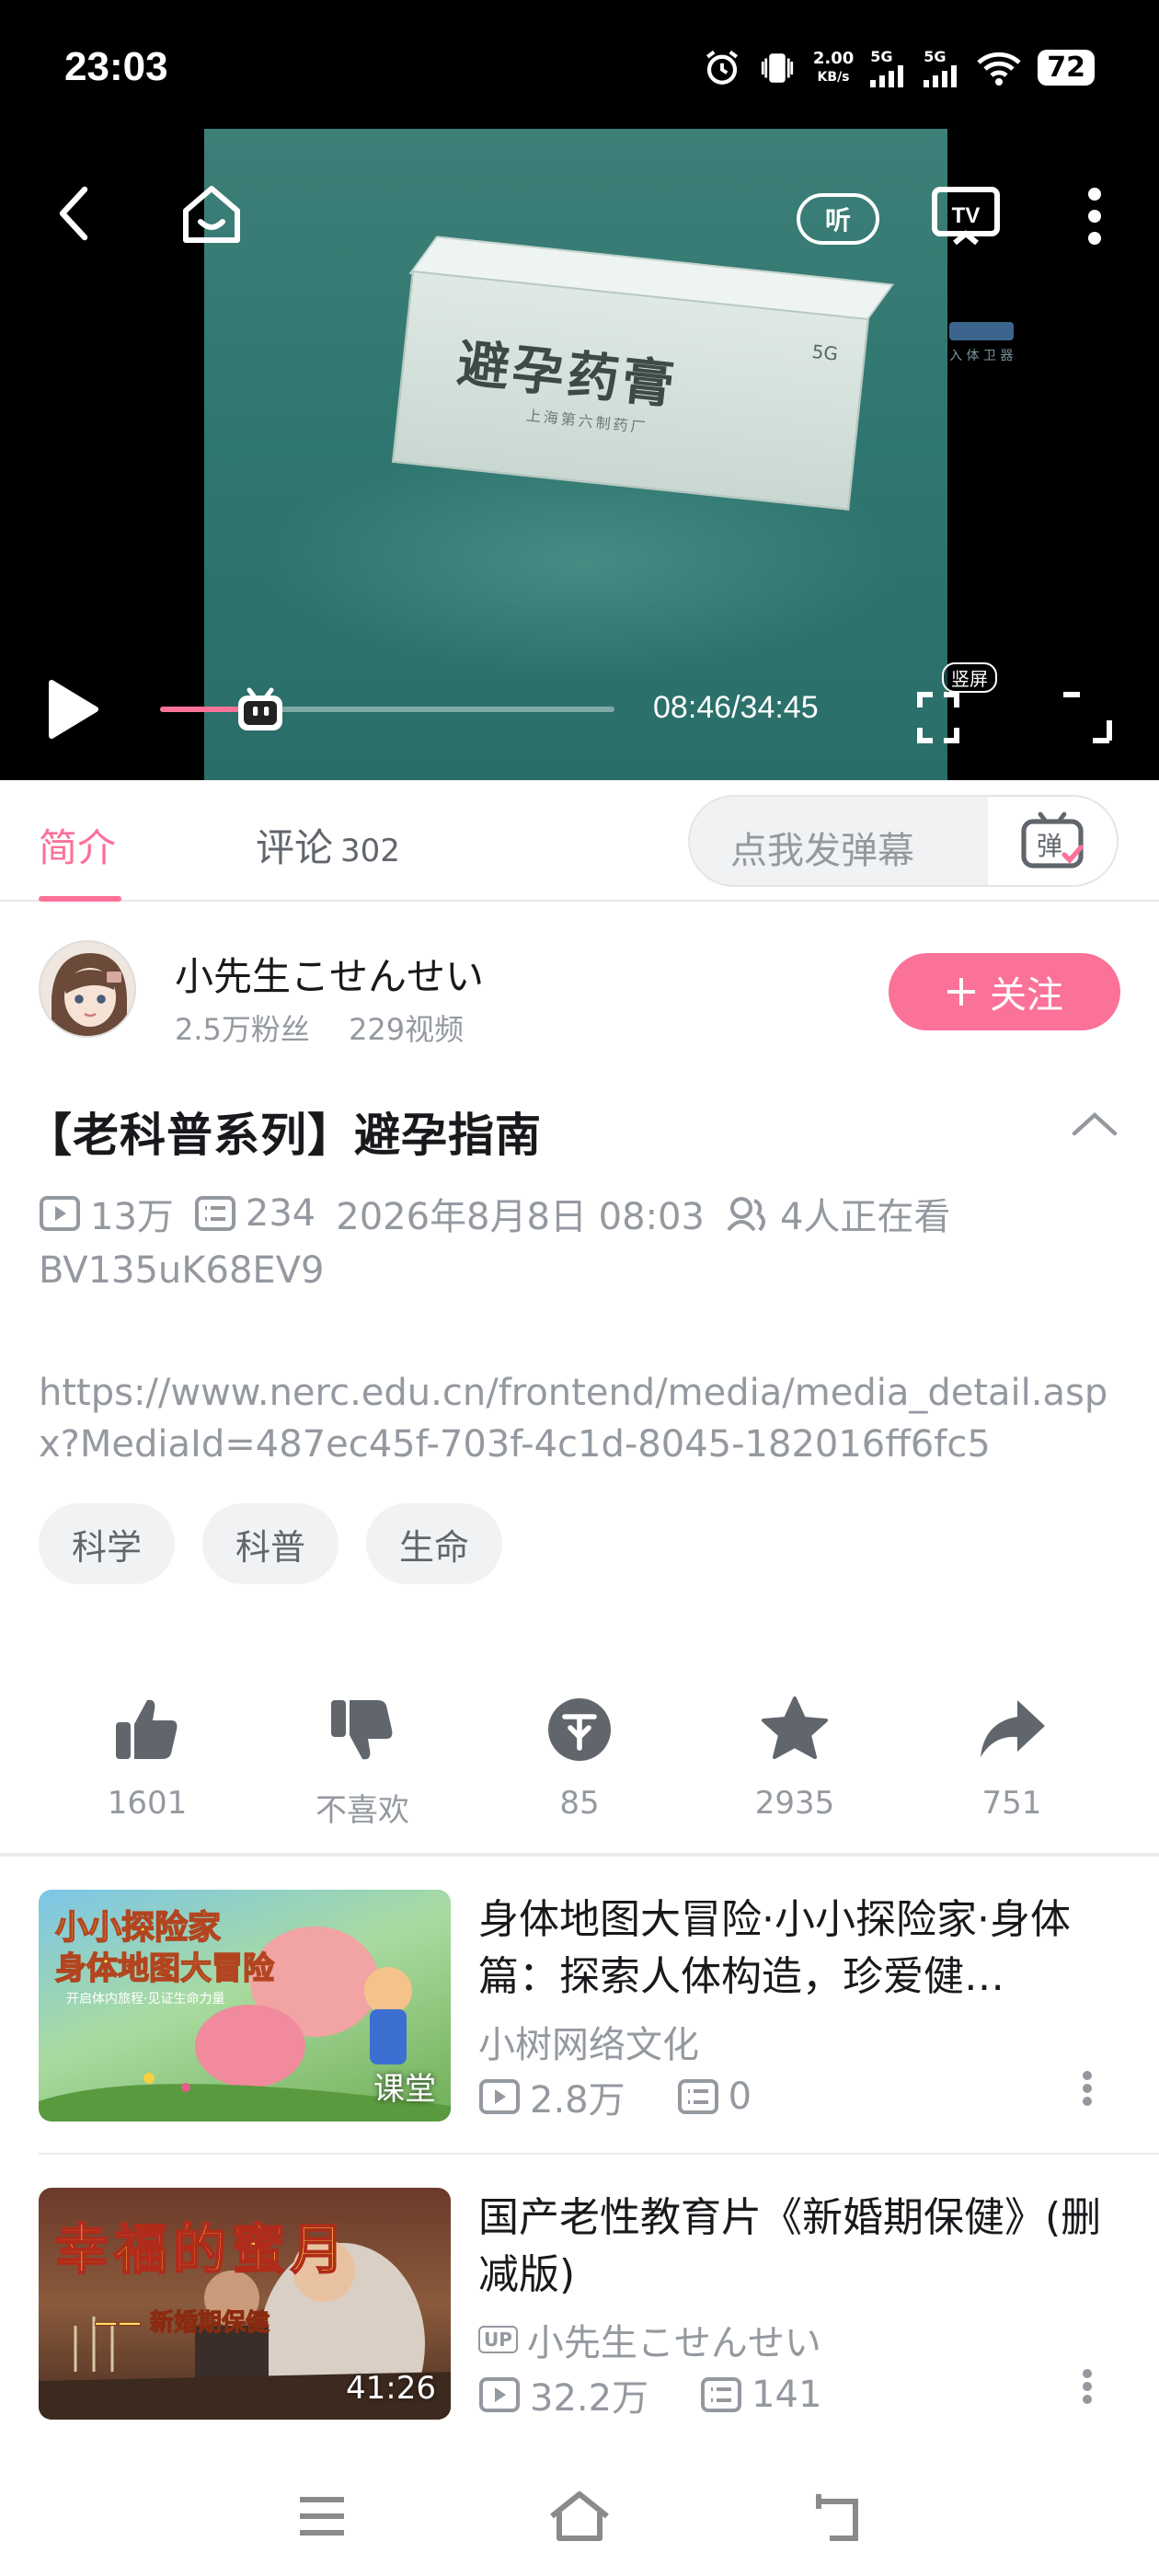 The height and width of the screenshot is (2576, 1159). I want to click on home-button, so click(211, 214).